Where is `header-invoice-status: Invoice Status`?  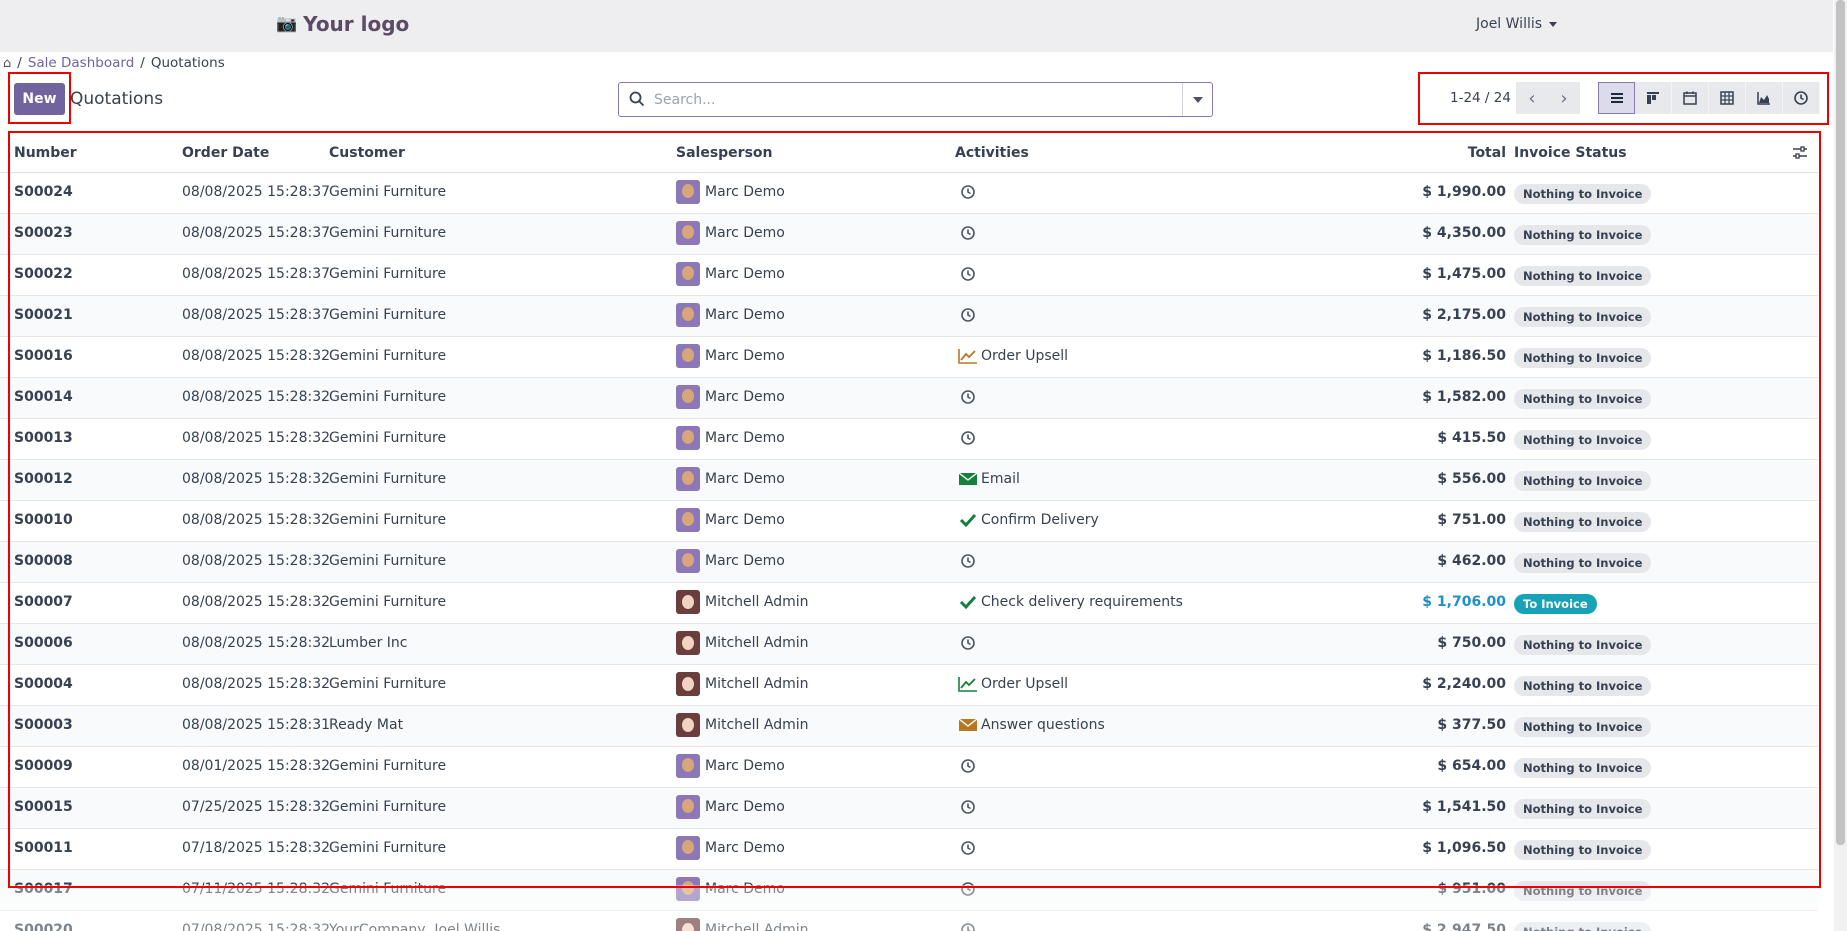 header-invoice-status: Invoice Status is located at coordinates (1570, 153).